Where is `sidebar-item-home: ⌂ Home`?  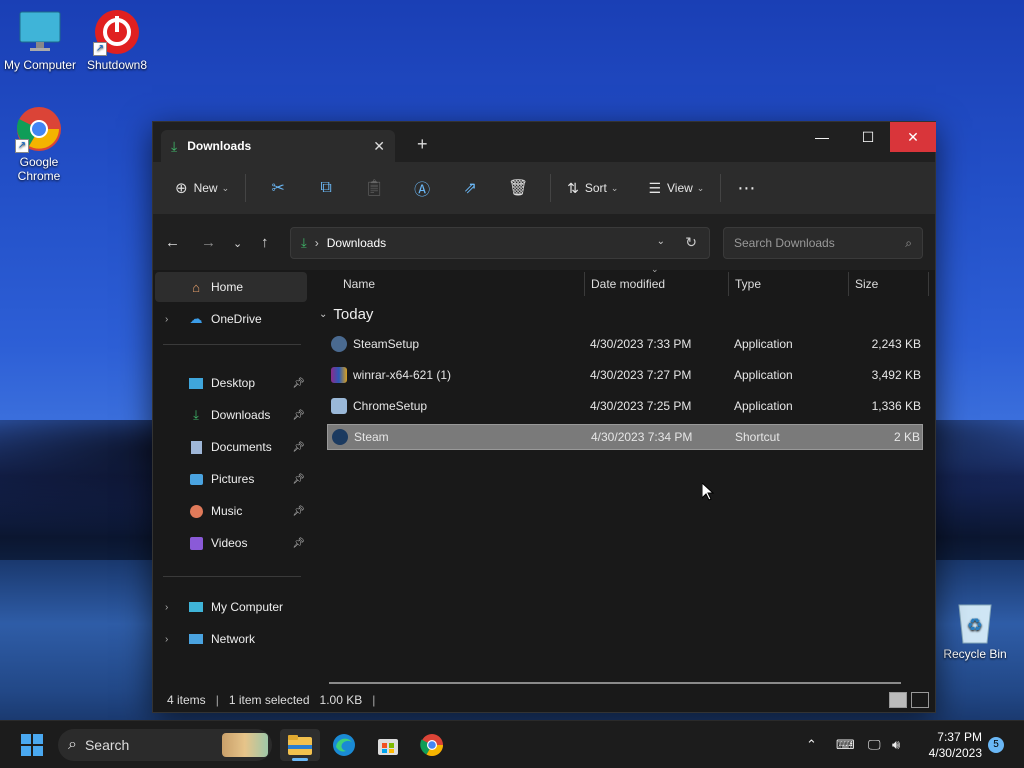
sidebar-item-home: ⌂ Home is located at coordinates (231, 287).